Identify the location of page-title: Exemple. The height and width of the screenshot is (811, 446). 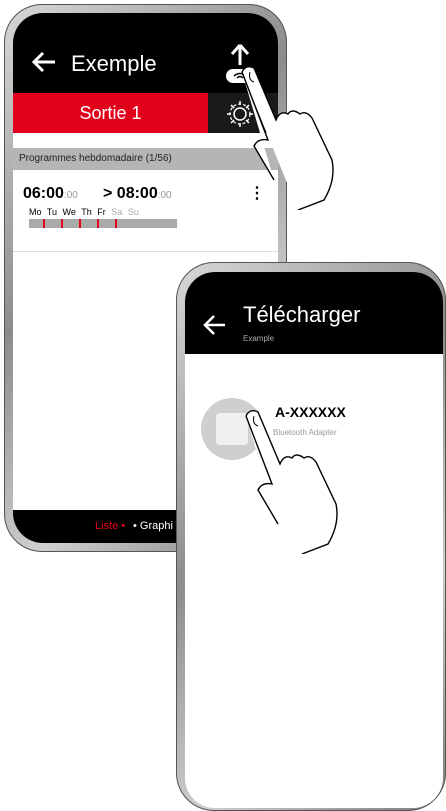
(114, 63).